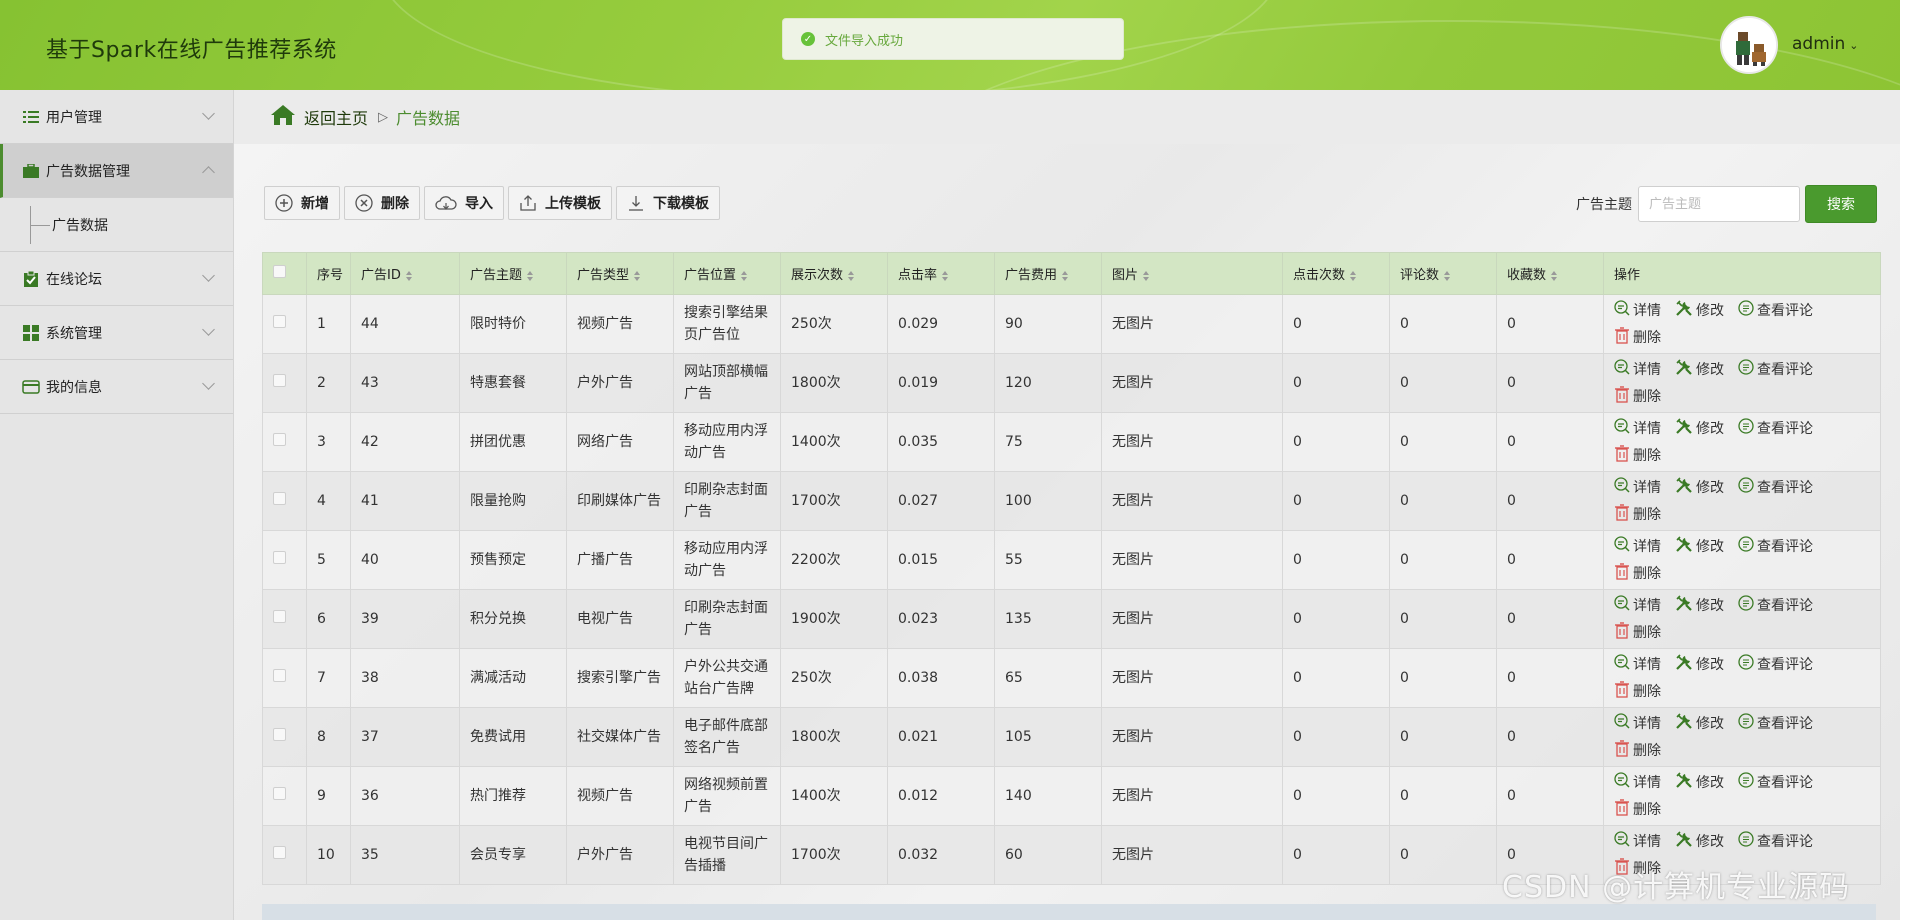 The width and height of the screenshot is (1912, 920). Describe the element at coordinates (464, 203) in the screenshot. I see `import-button: 导入` at that location.